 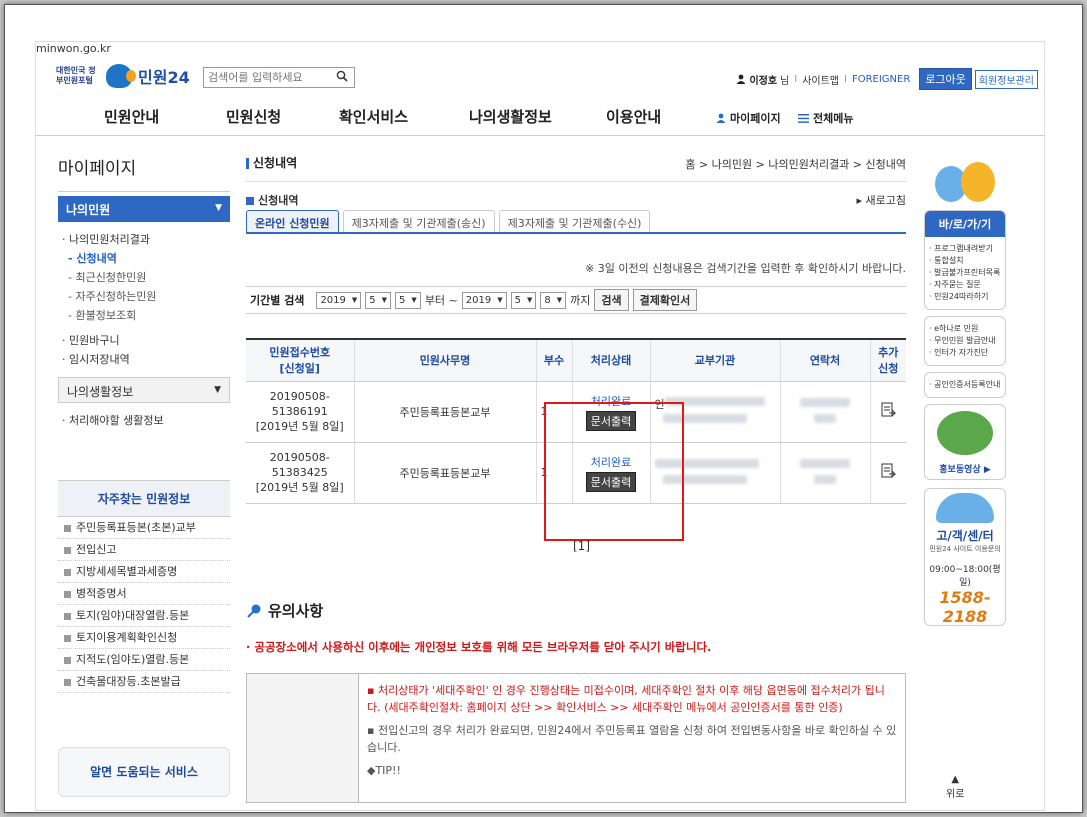 What do you see at coordinates (101, 593) in the screenshot?
I see `frequent-item-label: 병적증명서` at bounding box center [101, 593].